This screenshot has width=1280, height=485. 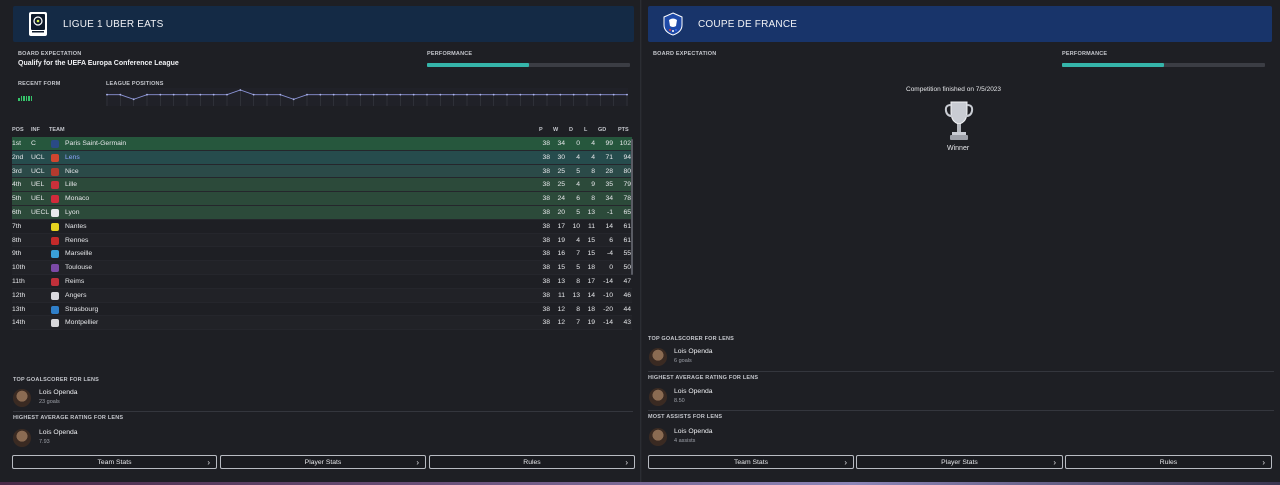 I want to click on col-gd: GD, so click(x=602, y=130).